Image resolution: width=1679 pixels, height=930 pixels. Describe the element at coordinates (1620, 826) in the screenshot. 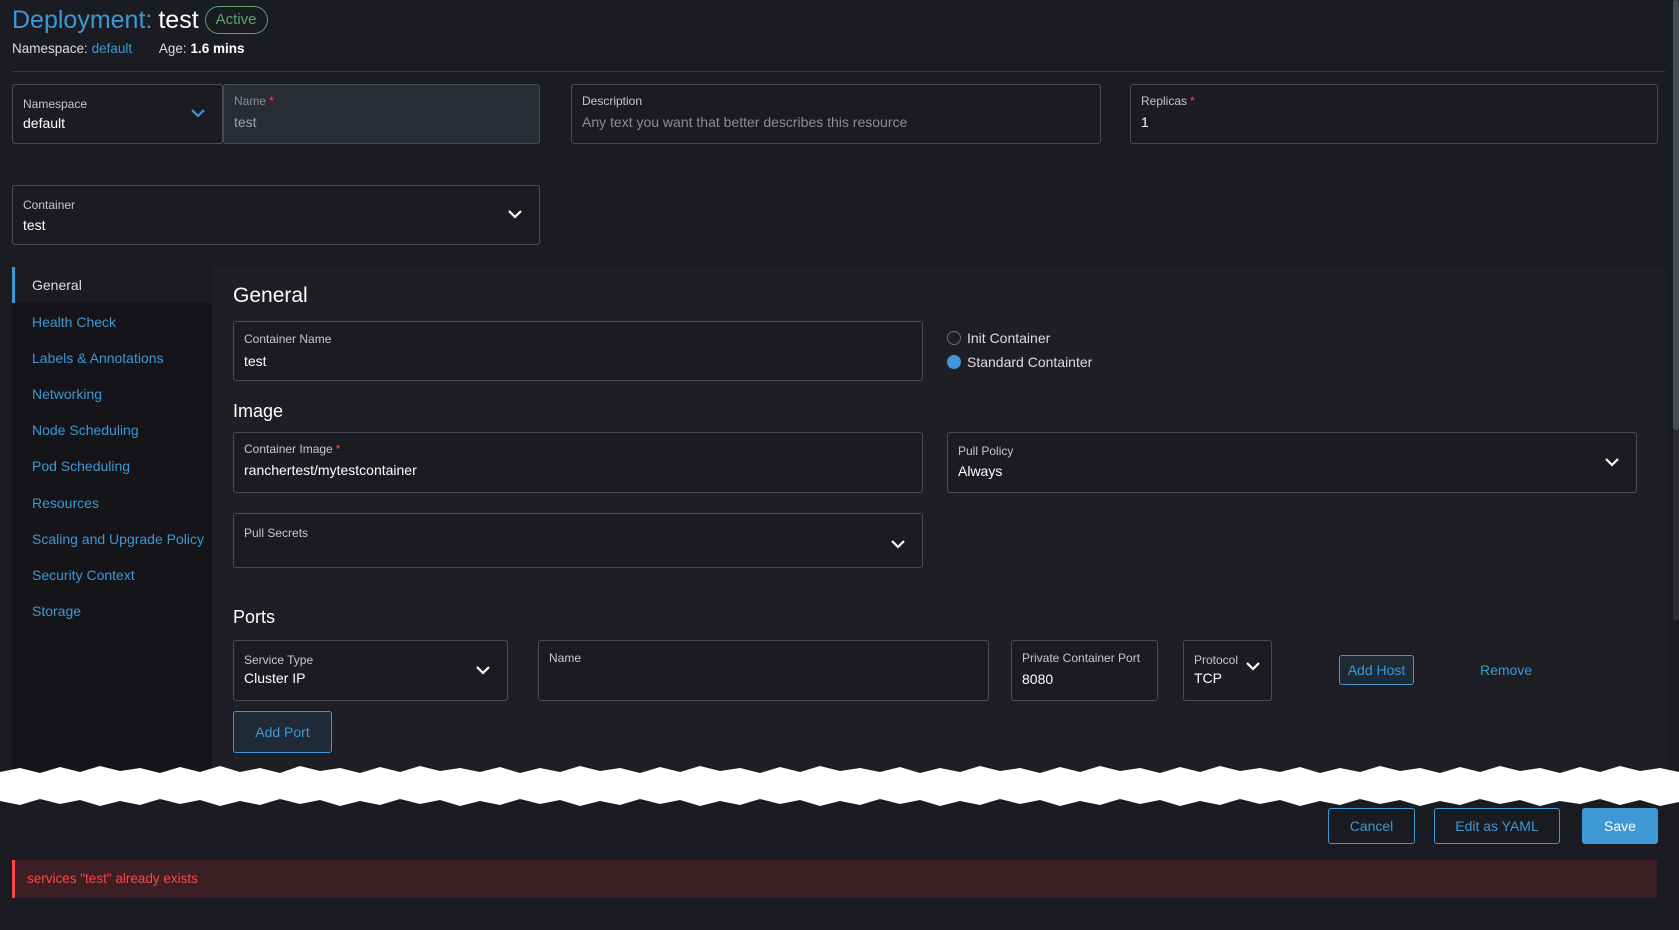

I see `save-button: Save` at that location.